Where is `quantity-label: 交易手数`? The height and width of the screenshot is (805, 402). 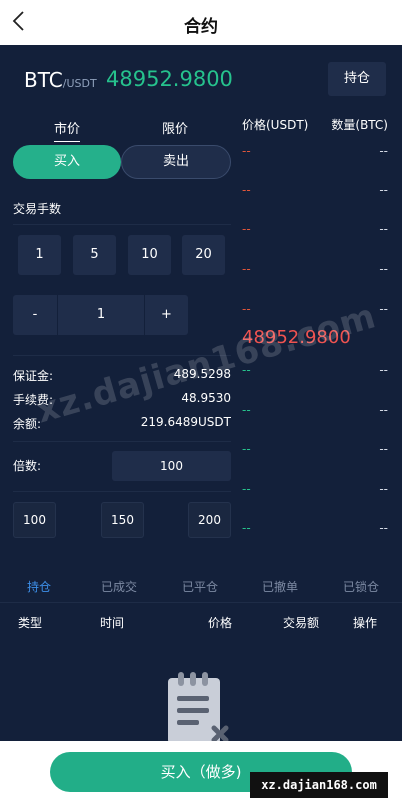 quantity-label: 交易手数 is located at coordinates (37, 209).